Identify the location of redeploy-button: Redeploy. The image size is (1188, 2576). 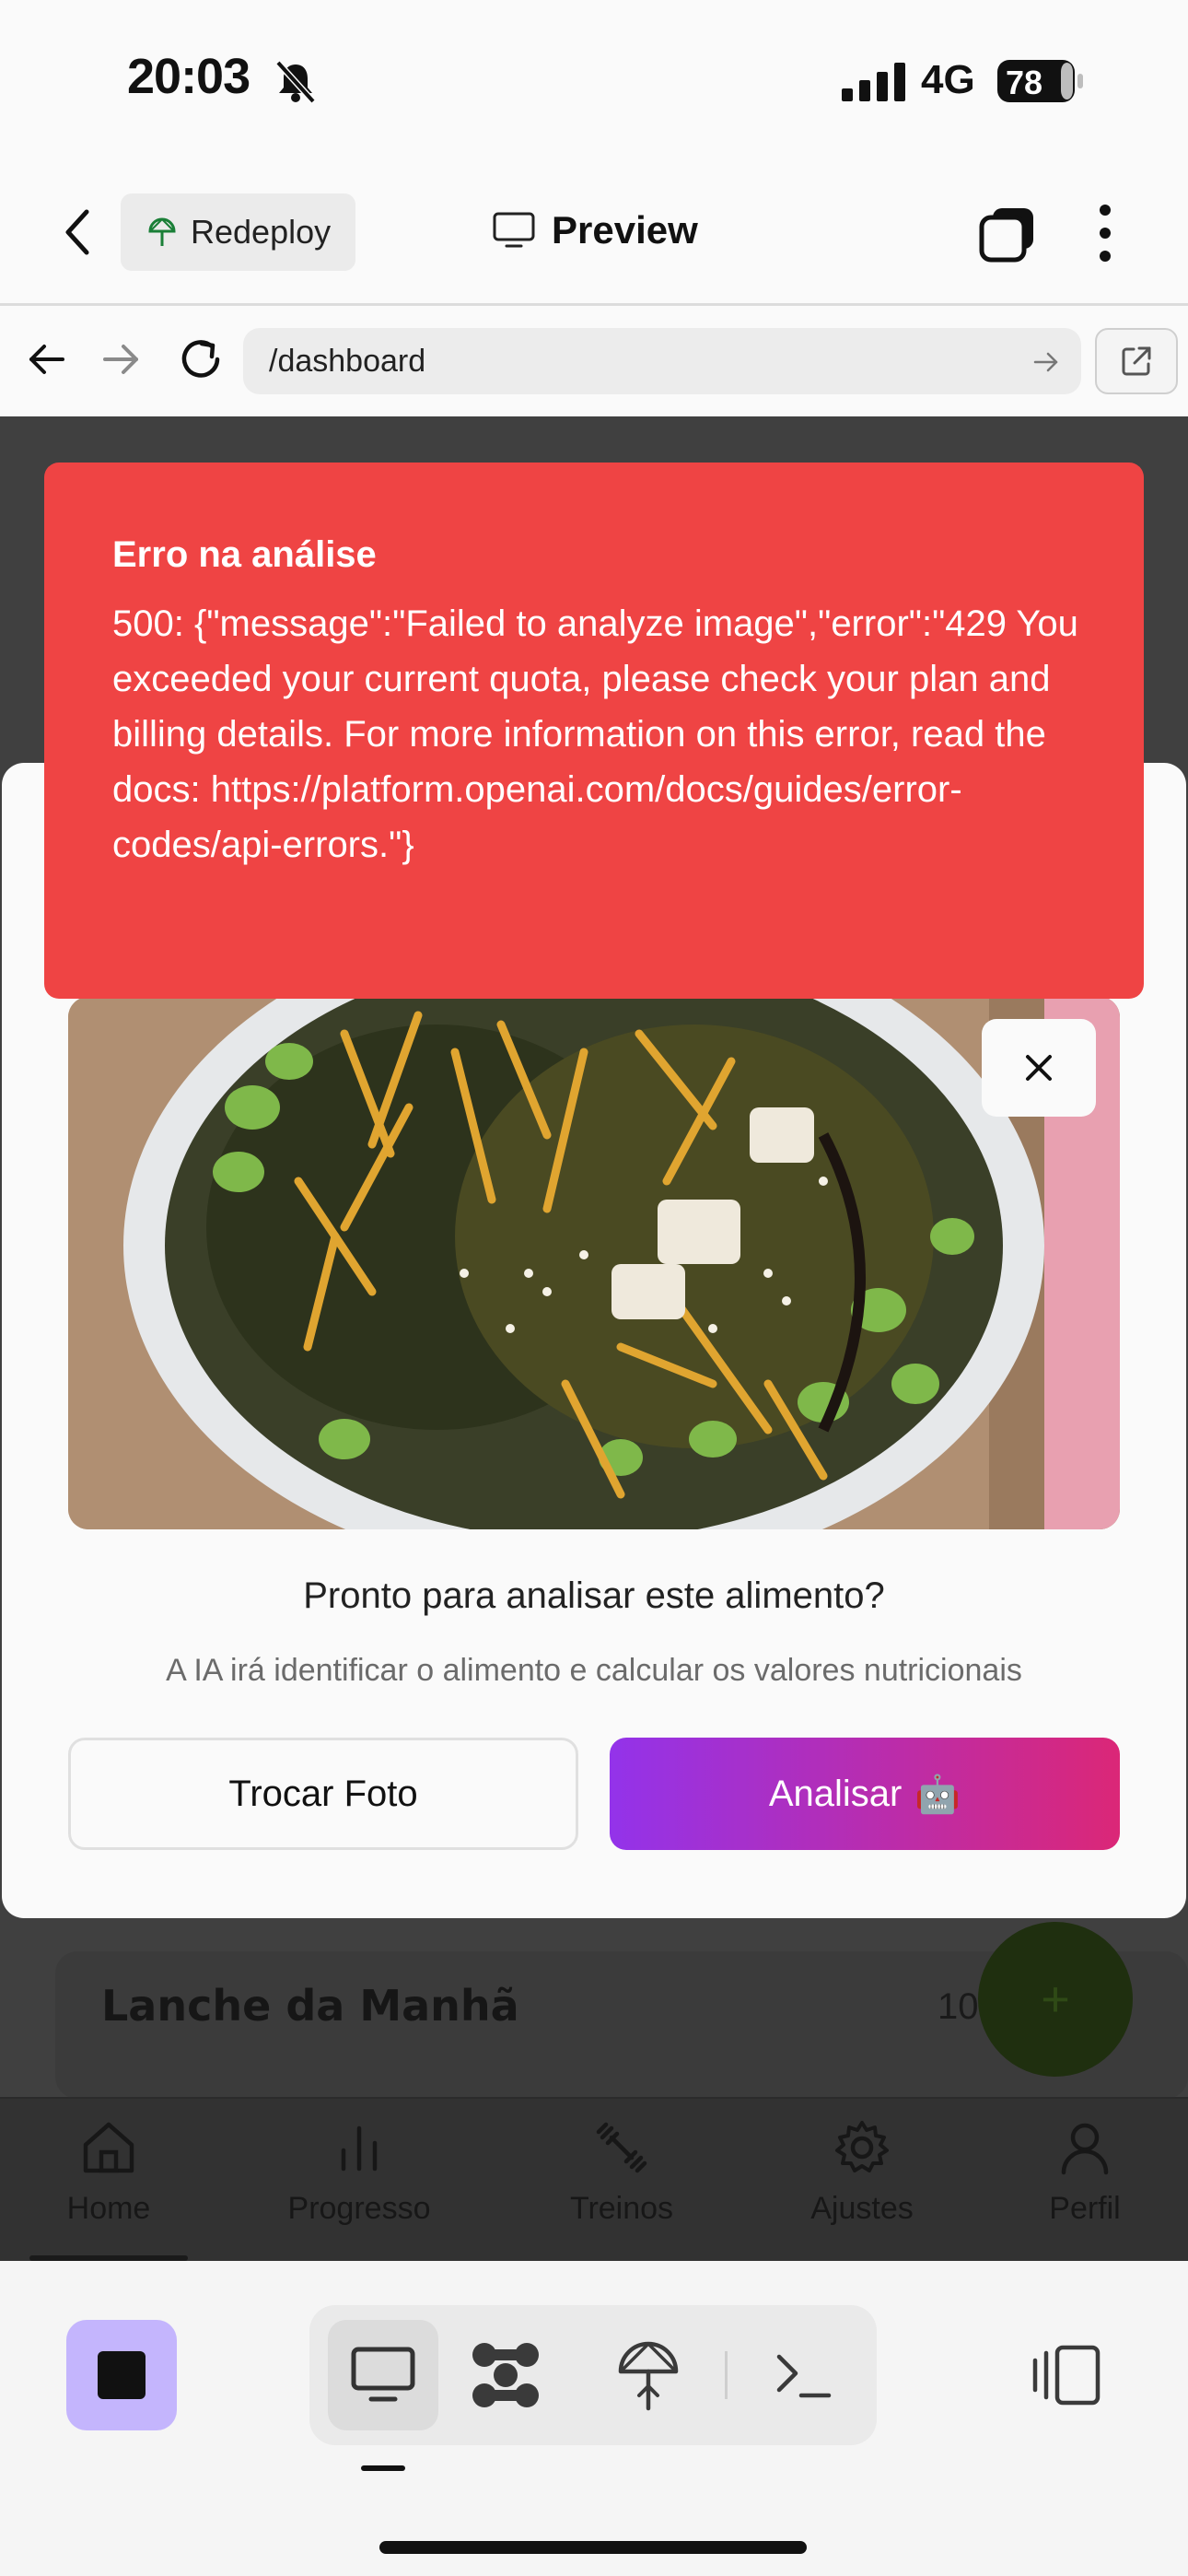
(238, 232).